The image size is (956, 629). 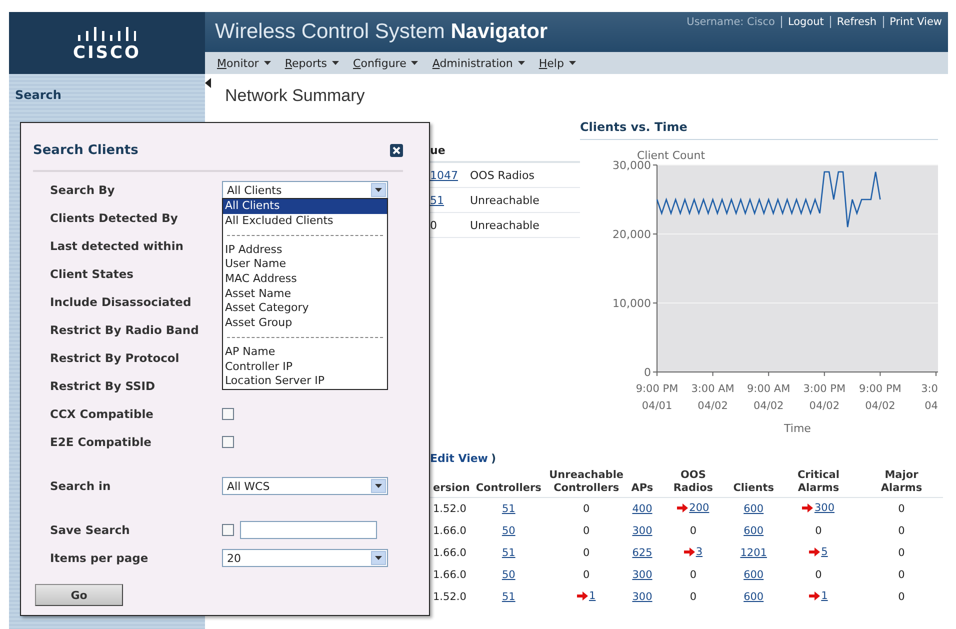 What do you see at coordinates (83, 190) in the screenshot?
I see `field-label: Search By` at bounding box center [83, 190].